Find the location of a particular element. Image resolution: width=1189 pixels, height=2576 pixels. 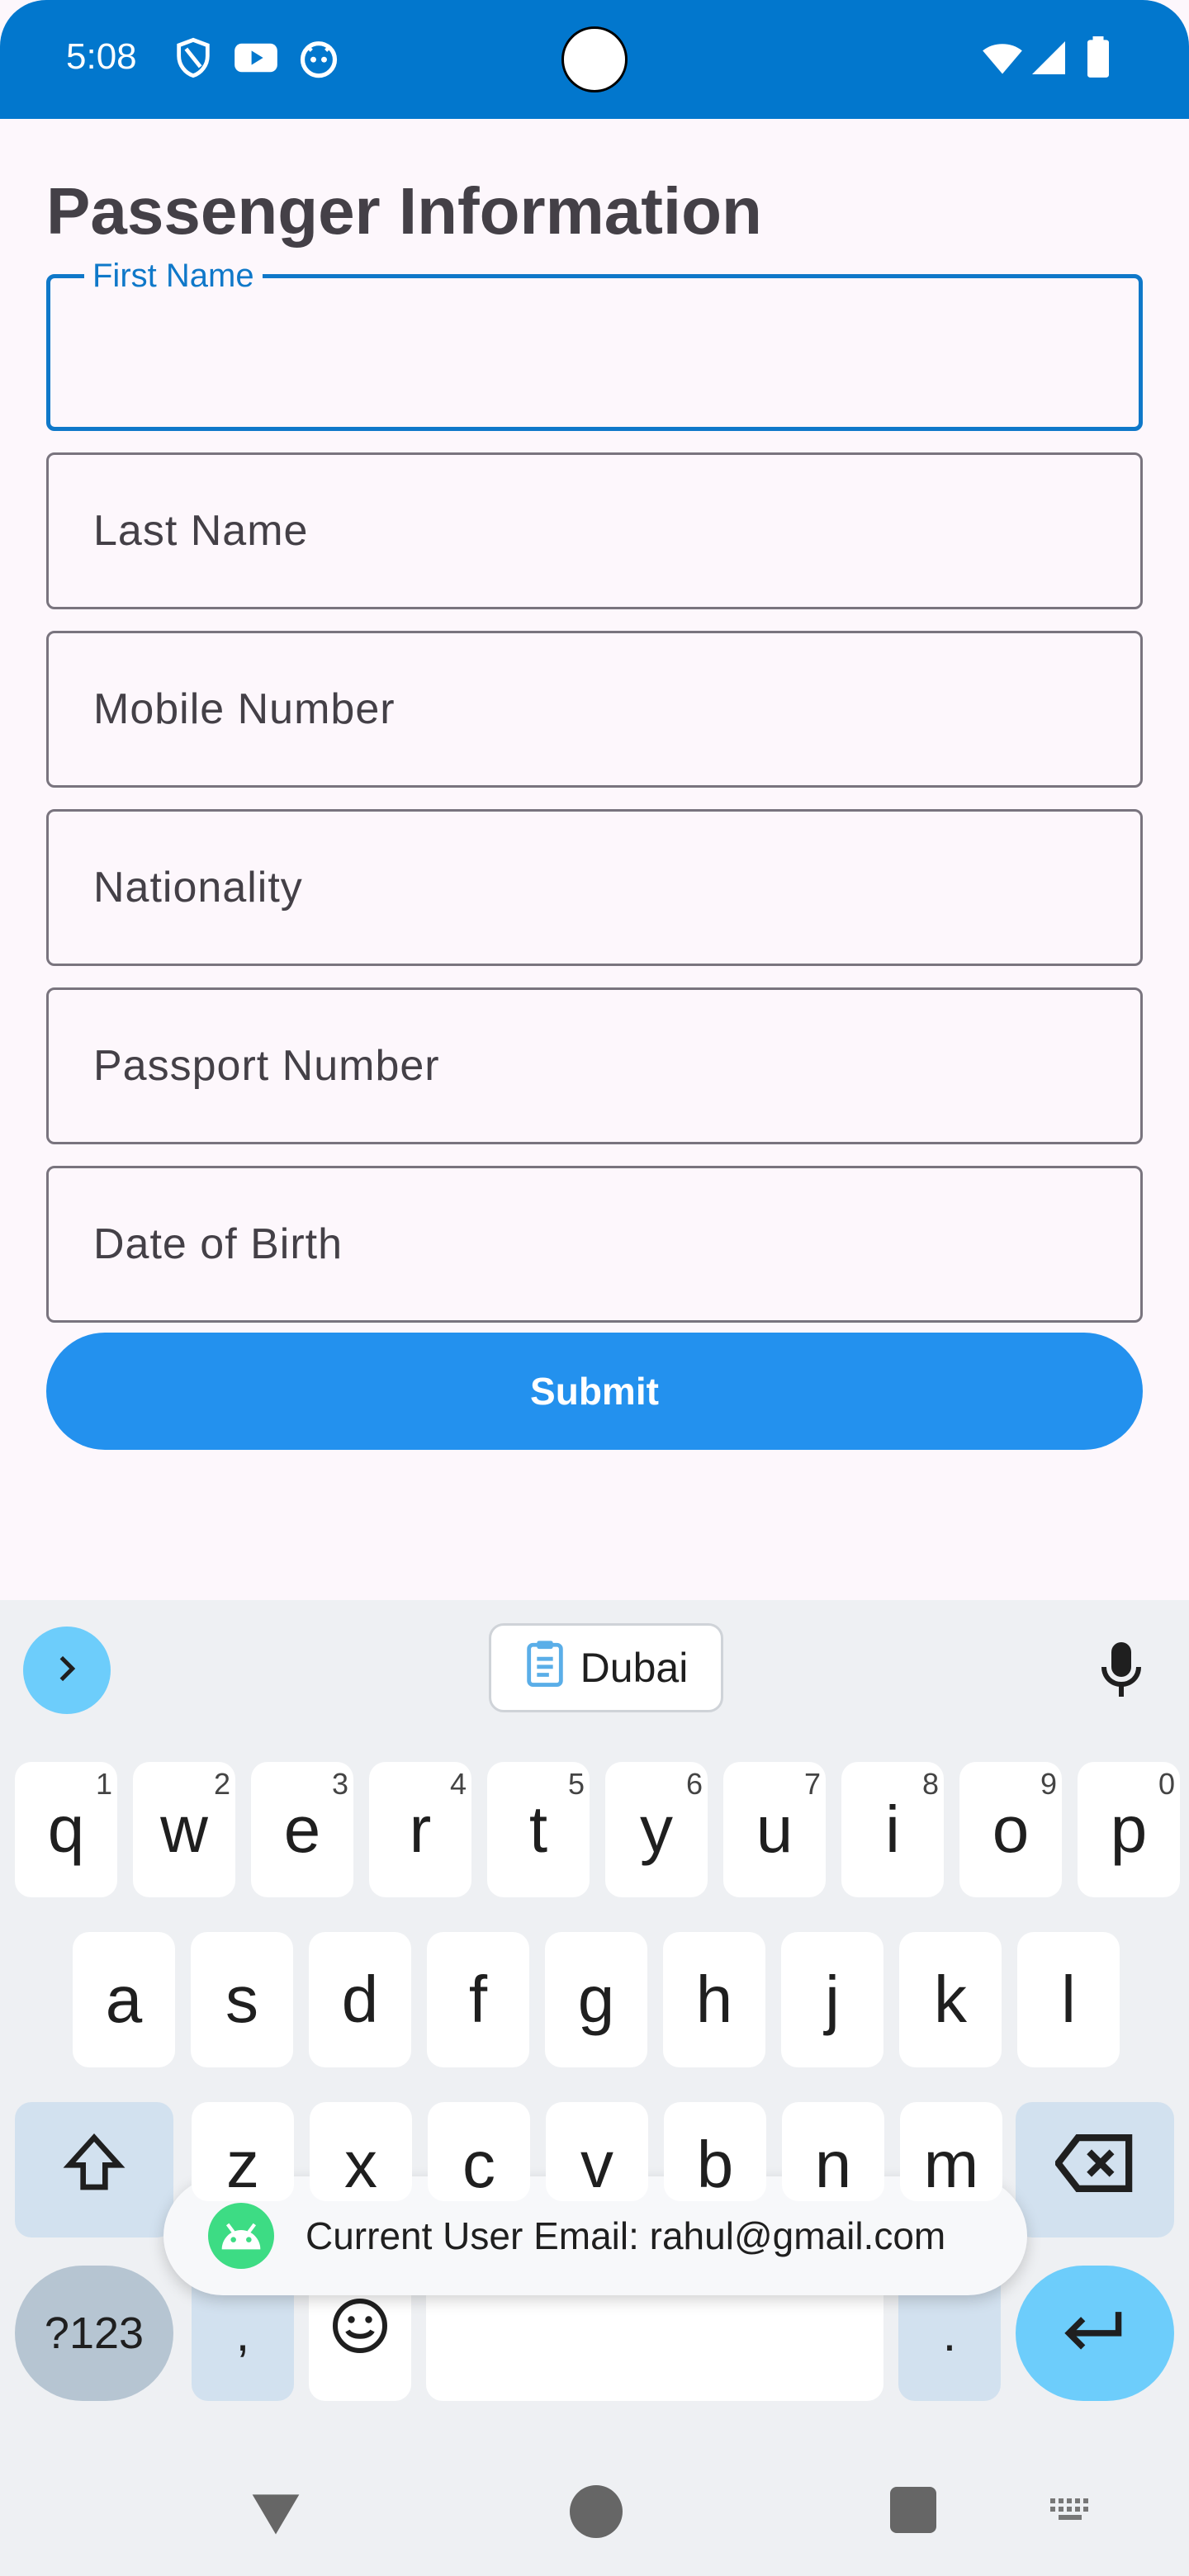

youtube-icon is located at coordinates (255, 57).